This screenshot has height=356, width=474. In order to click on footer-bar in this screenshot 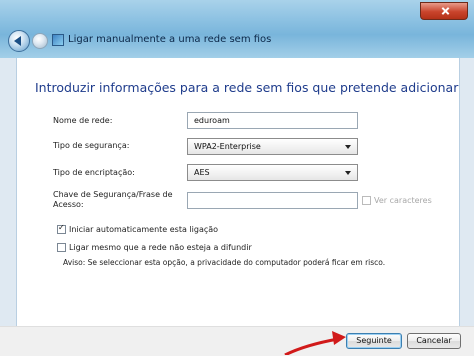, I will do `click(237, 341)`.